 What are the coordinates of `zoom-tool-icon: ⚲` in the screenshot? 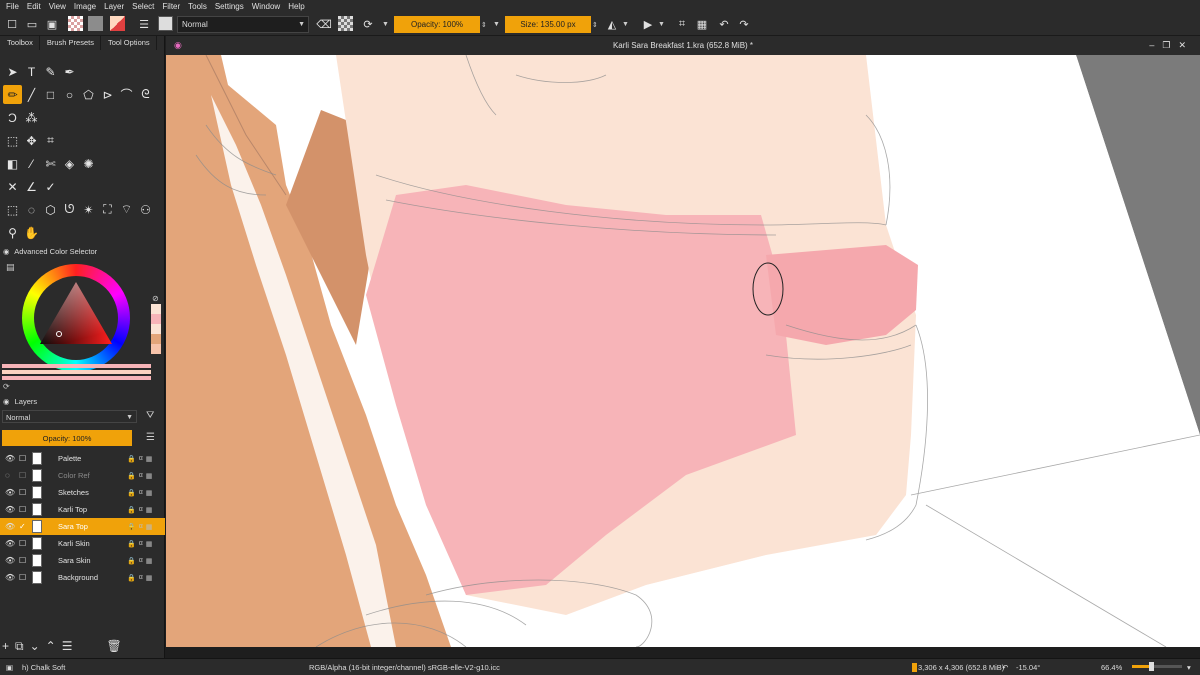 It's located at (12, 232).